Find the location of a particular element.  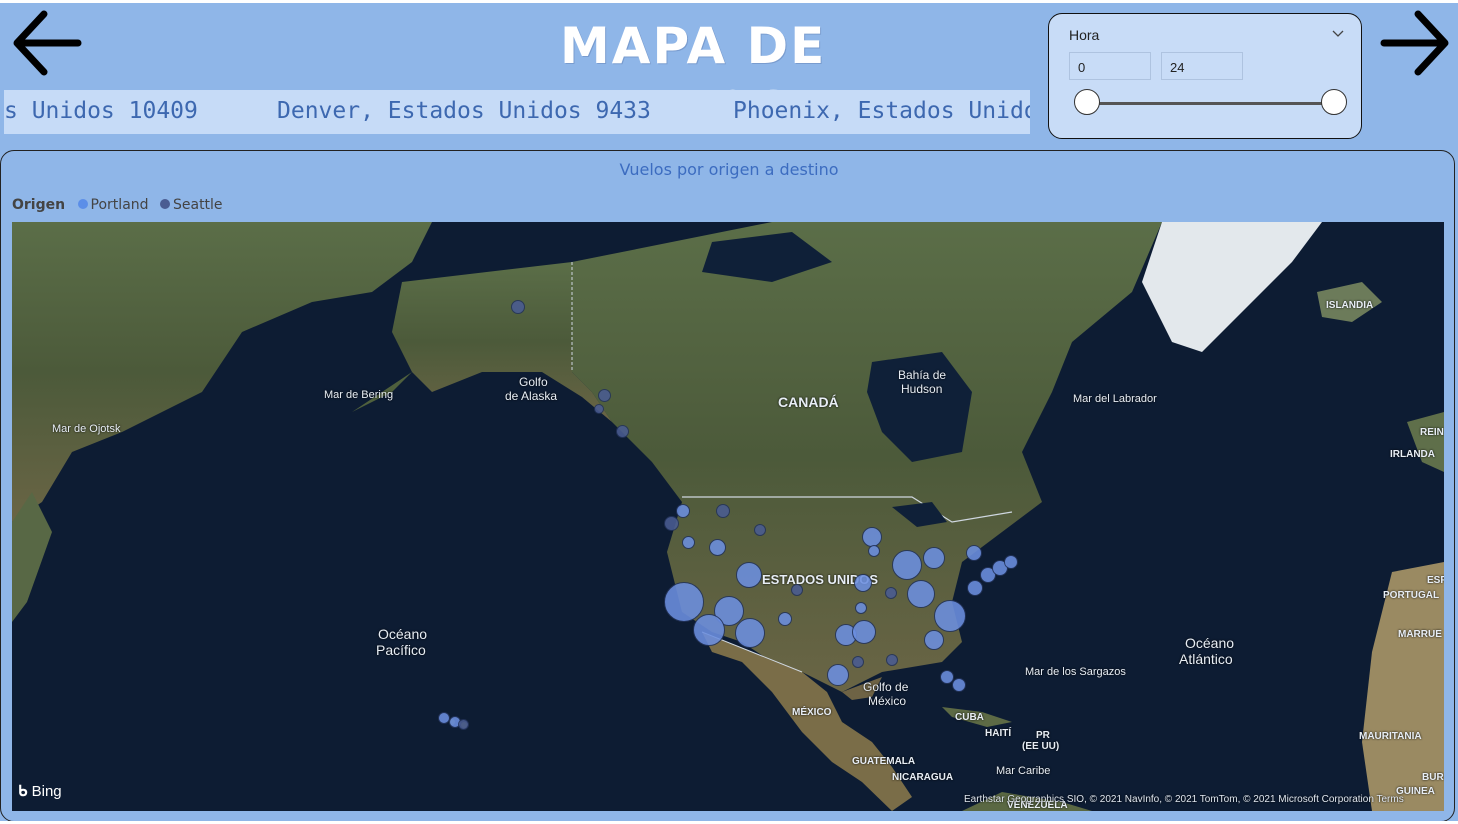

map-label-islandia: ISLANDIA is located at coordinates (1350, 305).